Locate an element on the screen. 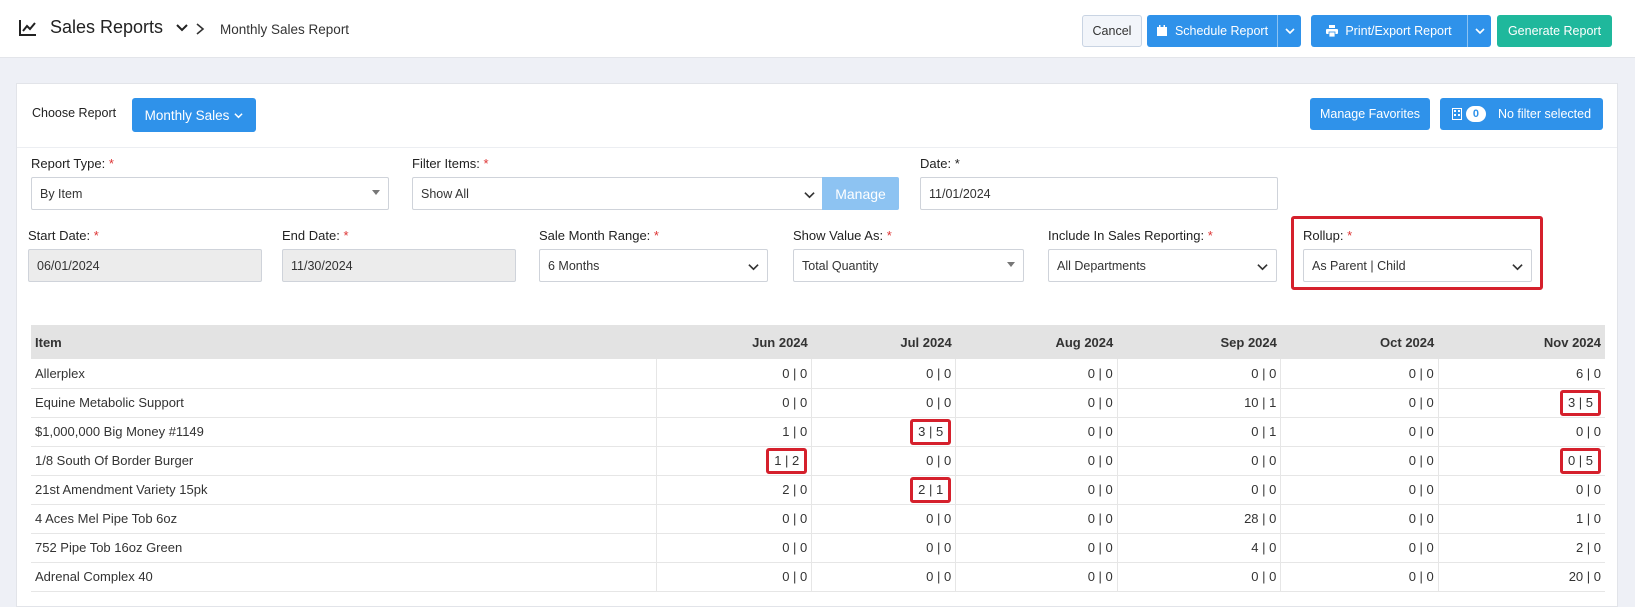 The image size is (1635, 607). report-type-select: By Item is located at coordinates (210, 193).